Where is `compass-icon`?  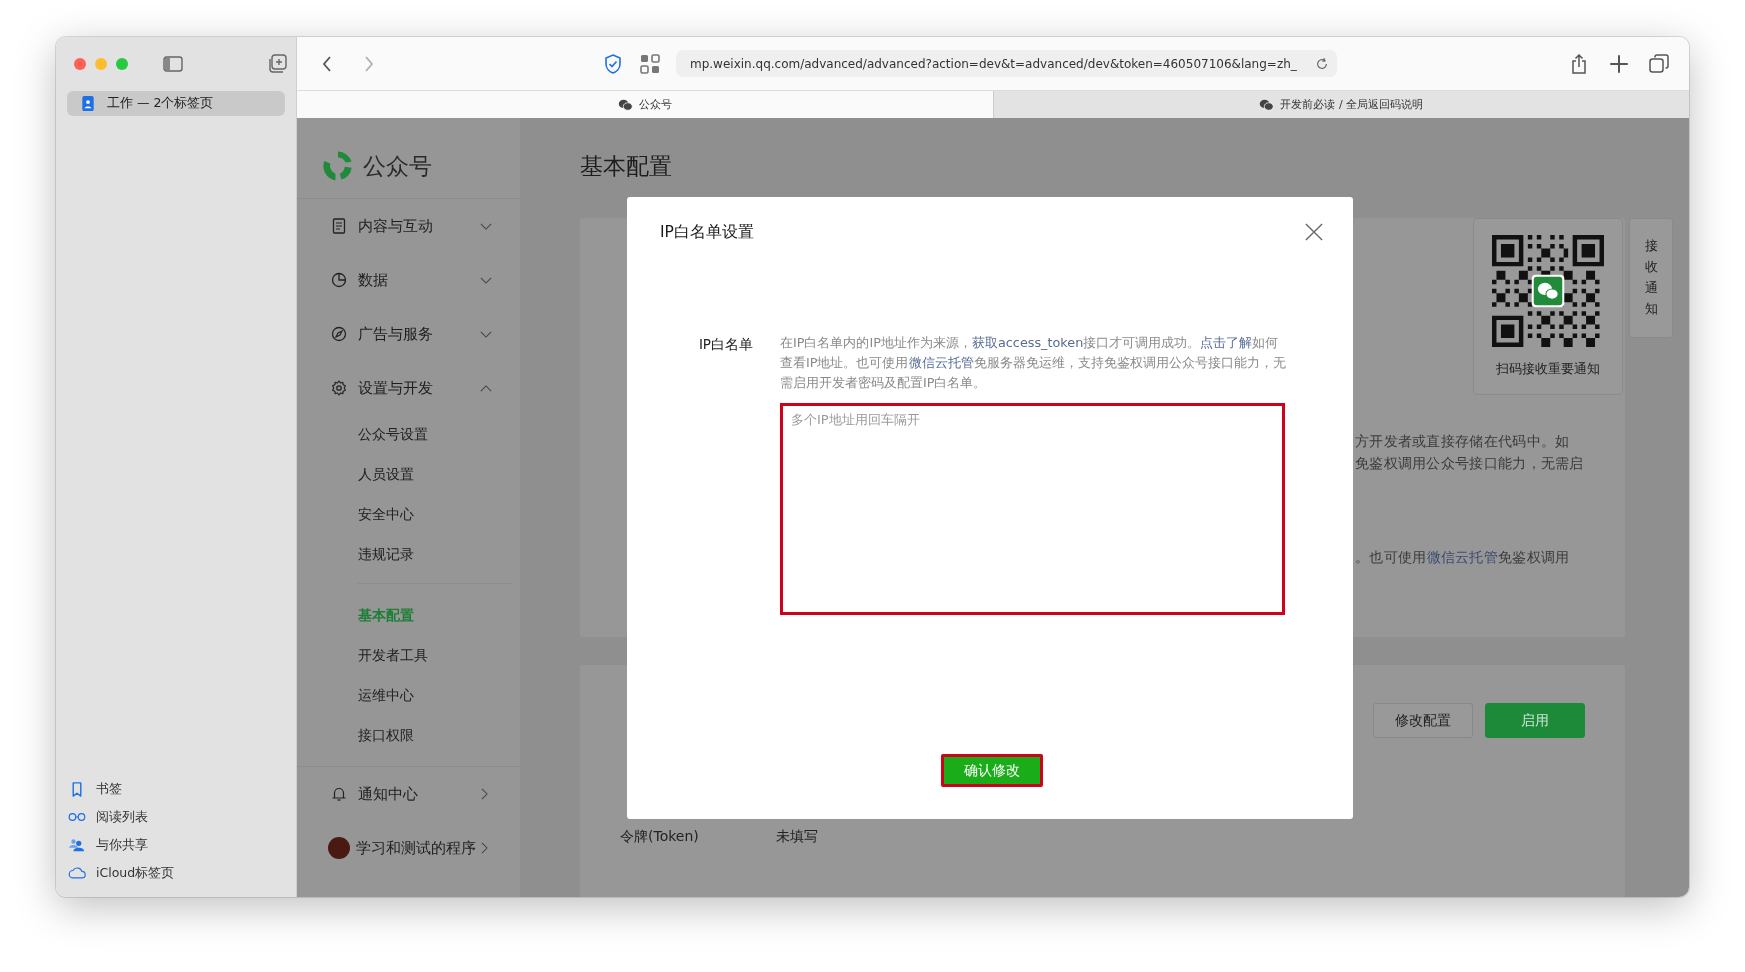 compass-icon is located at coordinates (339, 334).